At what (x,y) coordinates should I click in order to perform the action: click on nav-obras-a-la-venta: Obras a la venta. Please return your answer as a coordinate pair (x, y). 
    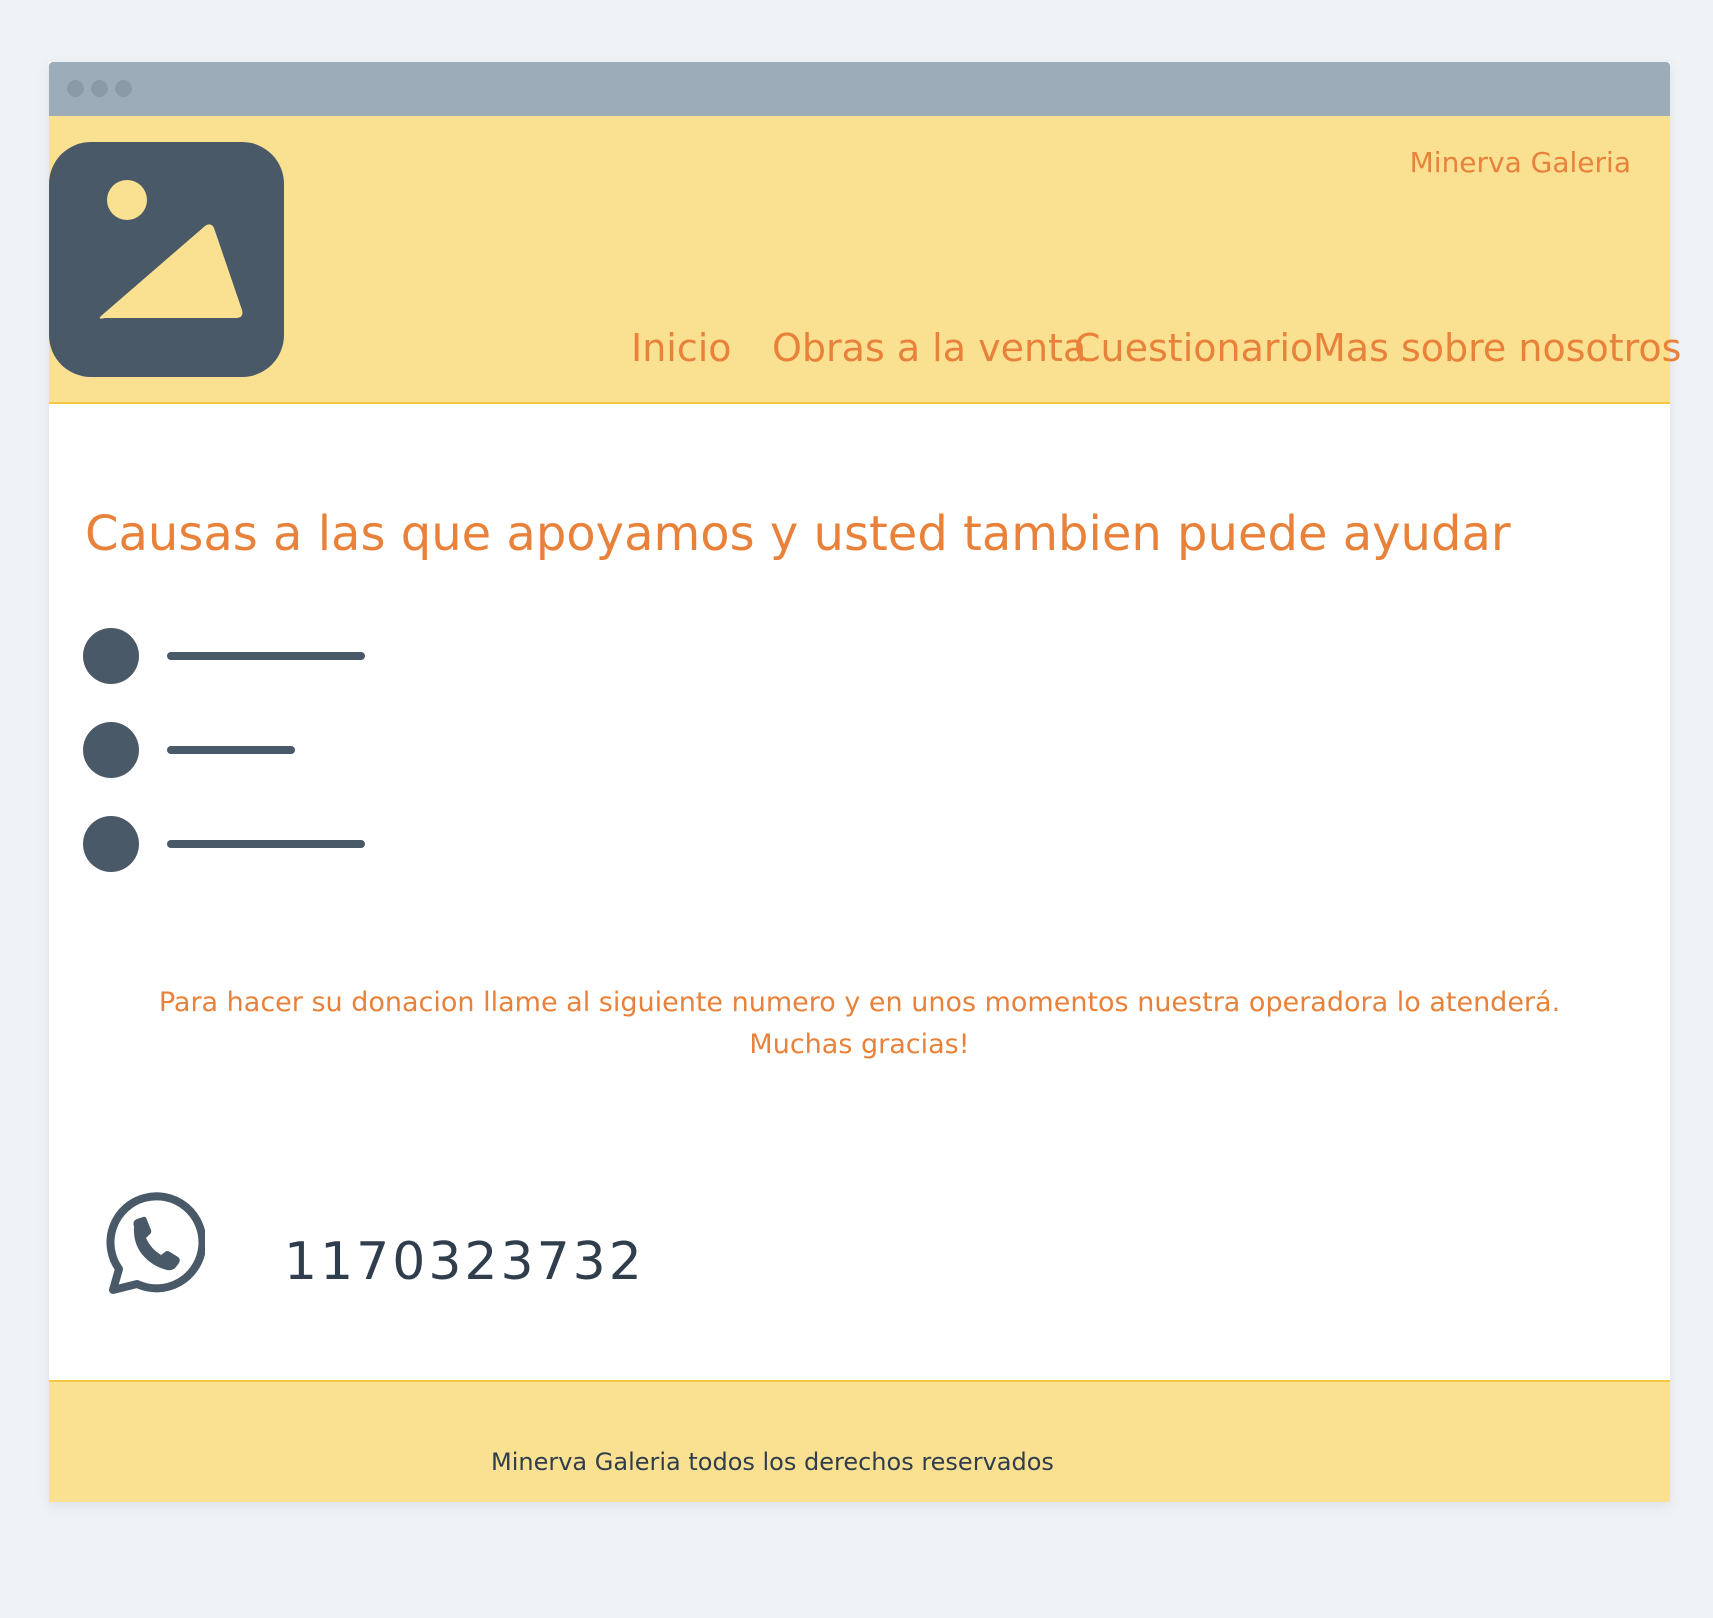
    Looking at the image, I should click on (929, 348).